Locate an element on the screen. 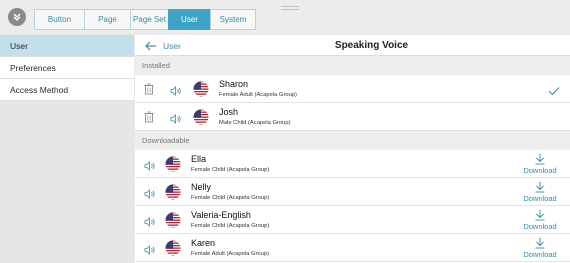  page-title: Speaking Voice is located at coordinates (371, 45).